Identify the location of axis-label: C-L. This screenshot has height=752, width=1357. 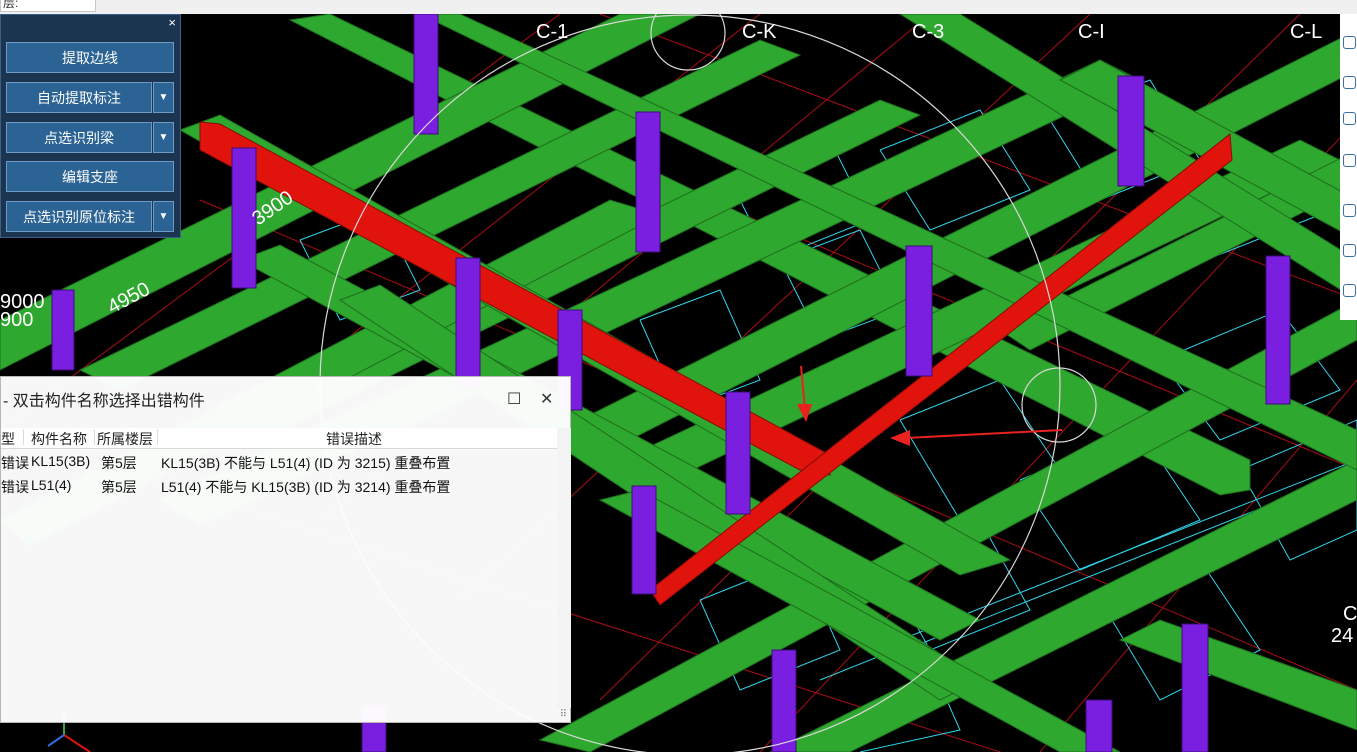
(1306, 32).